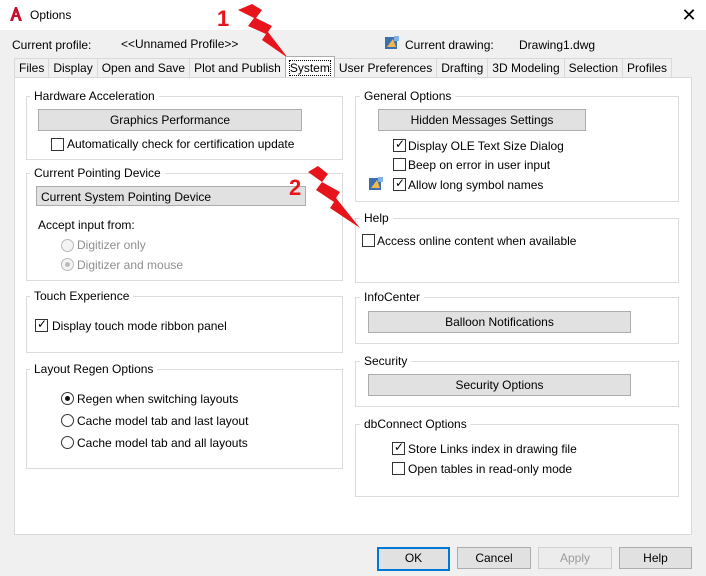 The image size is (706, 576). What do you see at coordinates (557, 45) in the screenshot?
I see `current-drawing-value: Drawing1.dwg` at bounding box center [557, 45].